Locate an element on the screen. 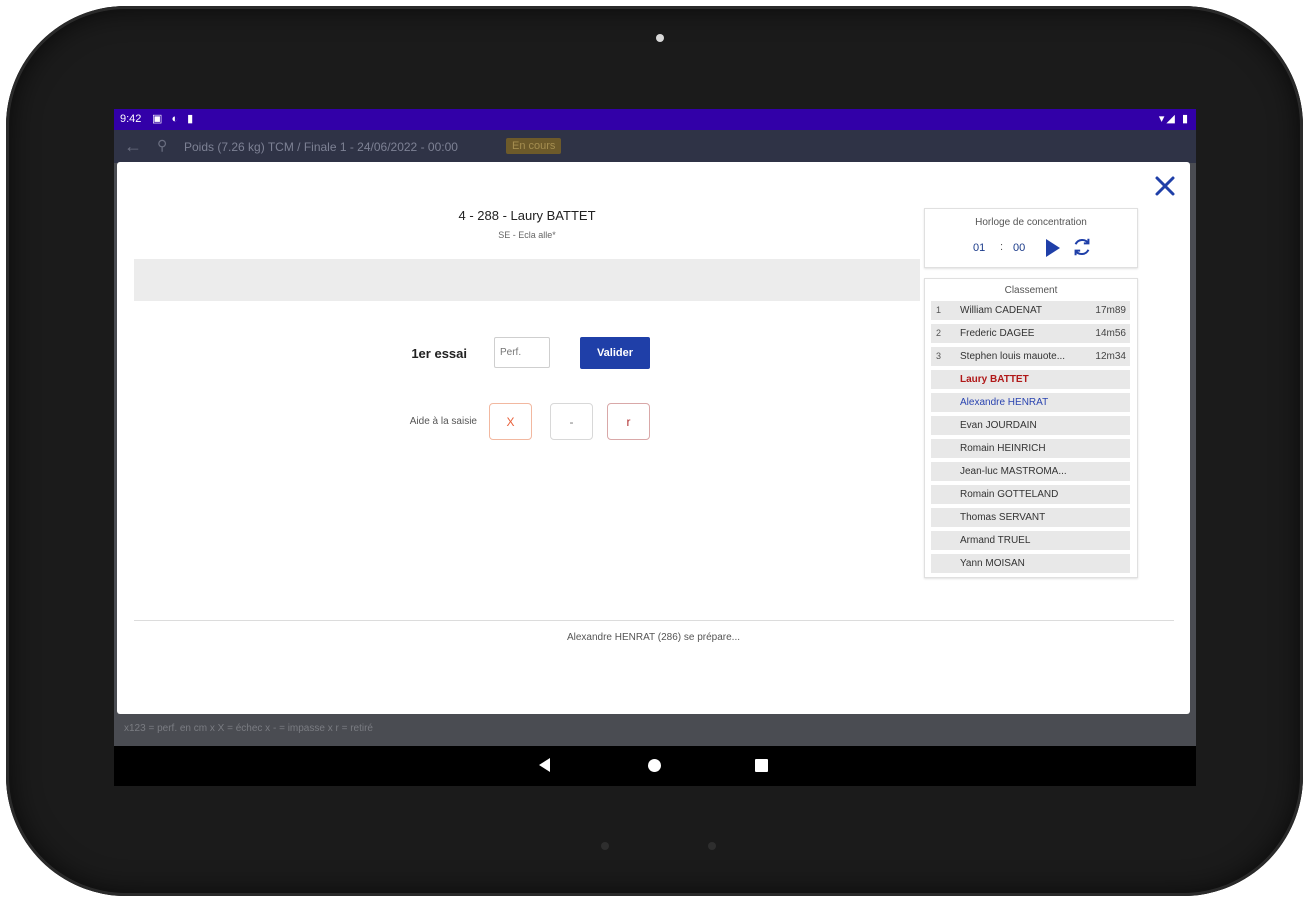  help-pass-button: - is located at coordinates (571, 421).